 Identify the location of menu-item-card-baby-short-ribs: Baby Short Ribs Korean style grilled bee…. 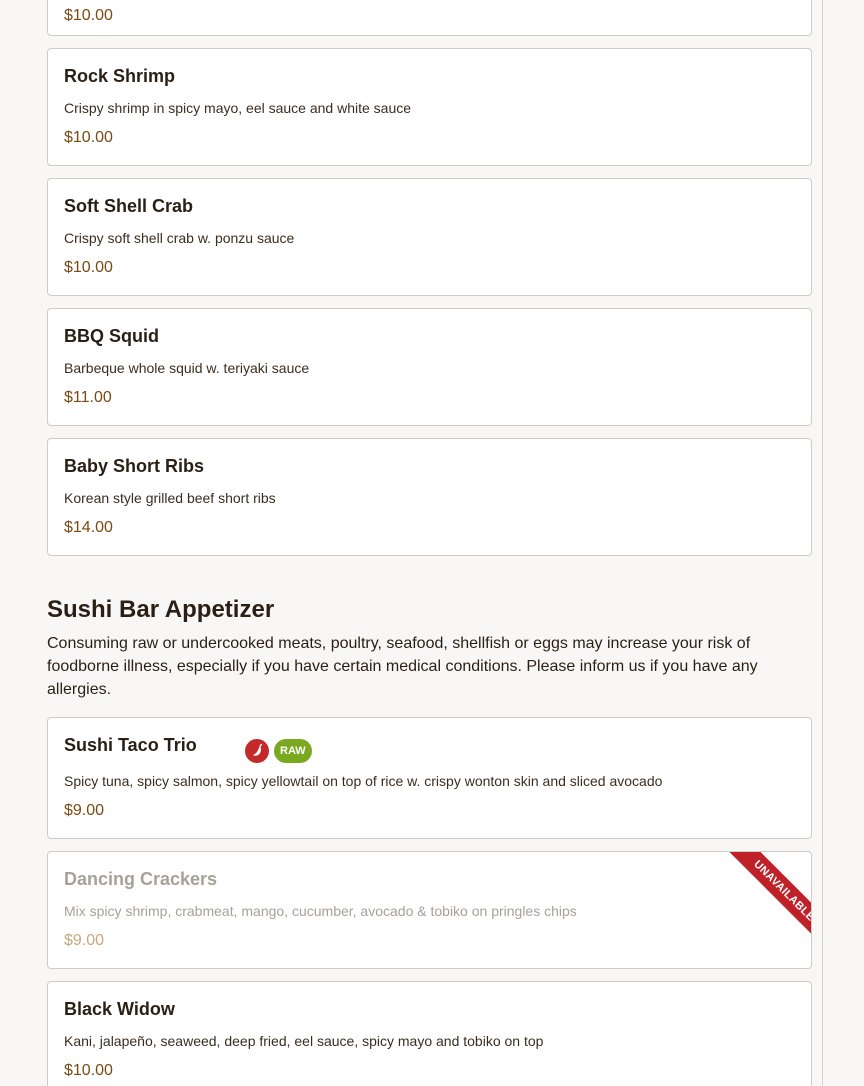
(429, 497).